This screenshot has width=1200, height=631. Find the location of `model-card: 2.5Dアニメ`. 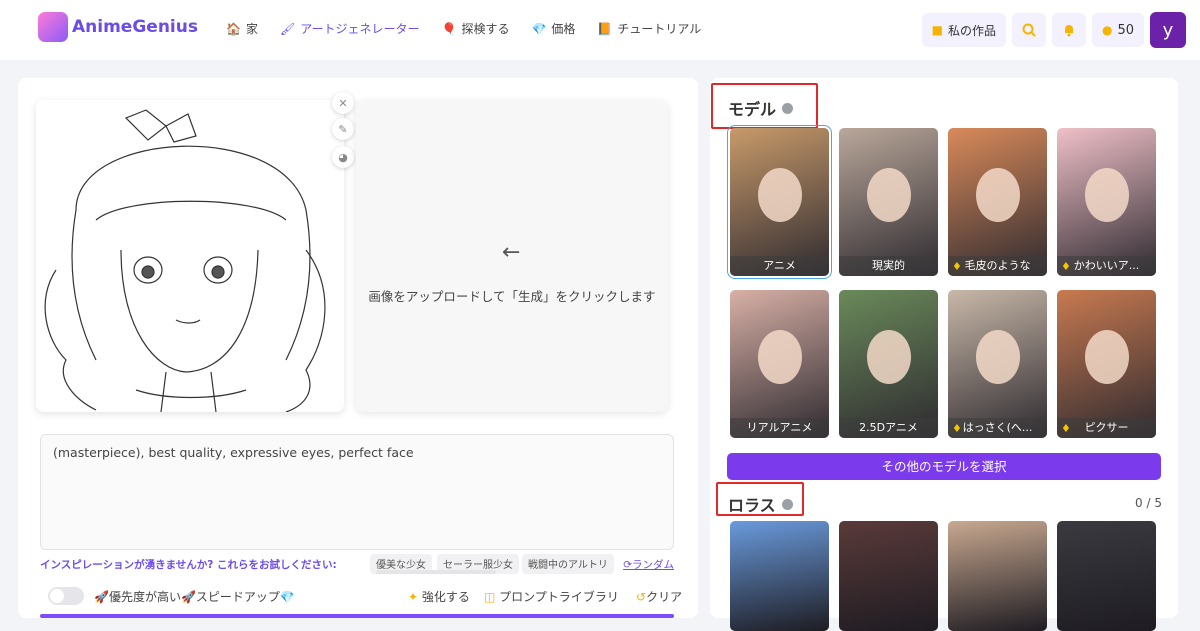

model-card: 2.5Dアニメ is located at coordinates (888, 364).